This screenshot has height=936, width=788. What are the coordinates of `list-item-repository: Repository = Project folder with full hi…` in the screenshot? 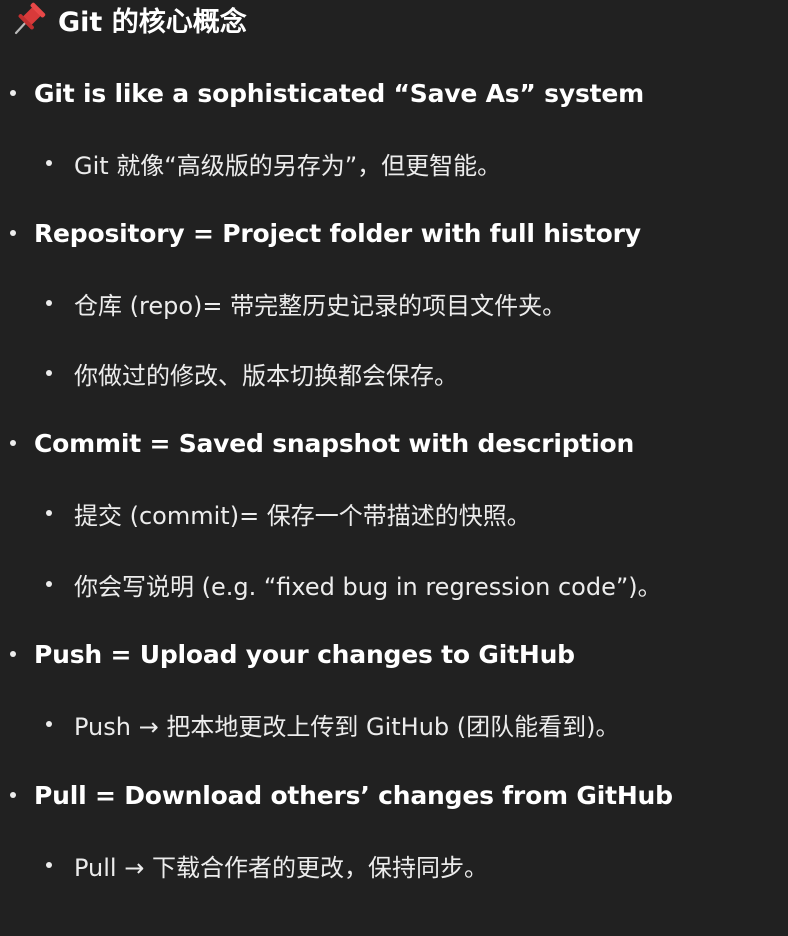 It's located at (325, 233).